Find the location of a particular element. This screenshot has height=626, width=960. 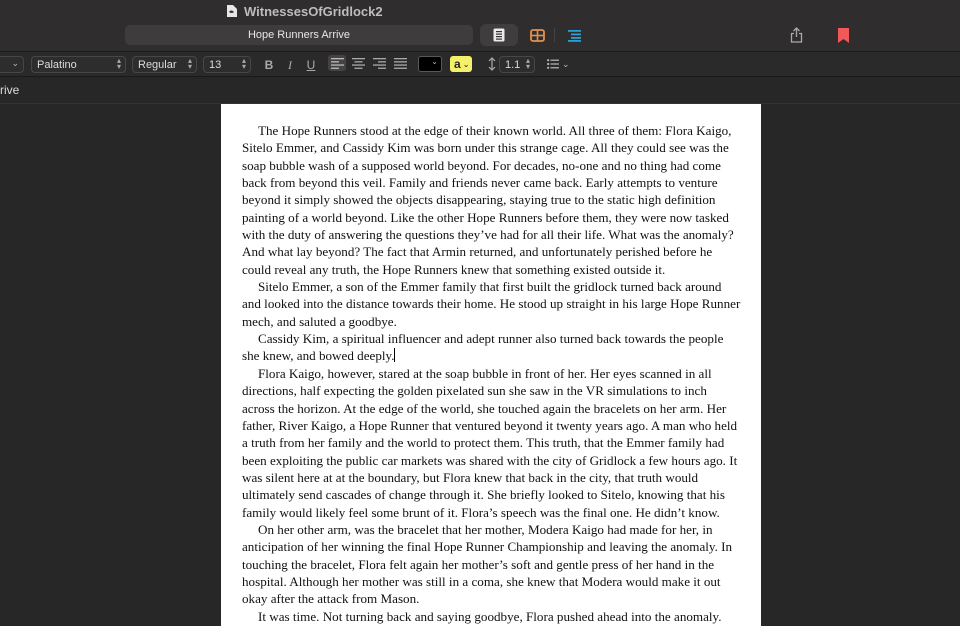

bold-button: B is located at coordinates (269, 65).